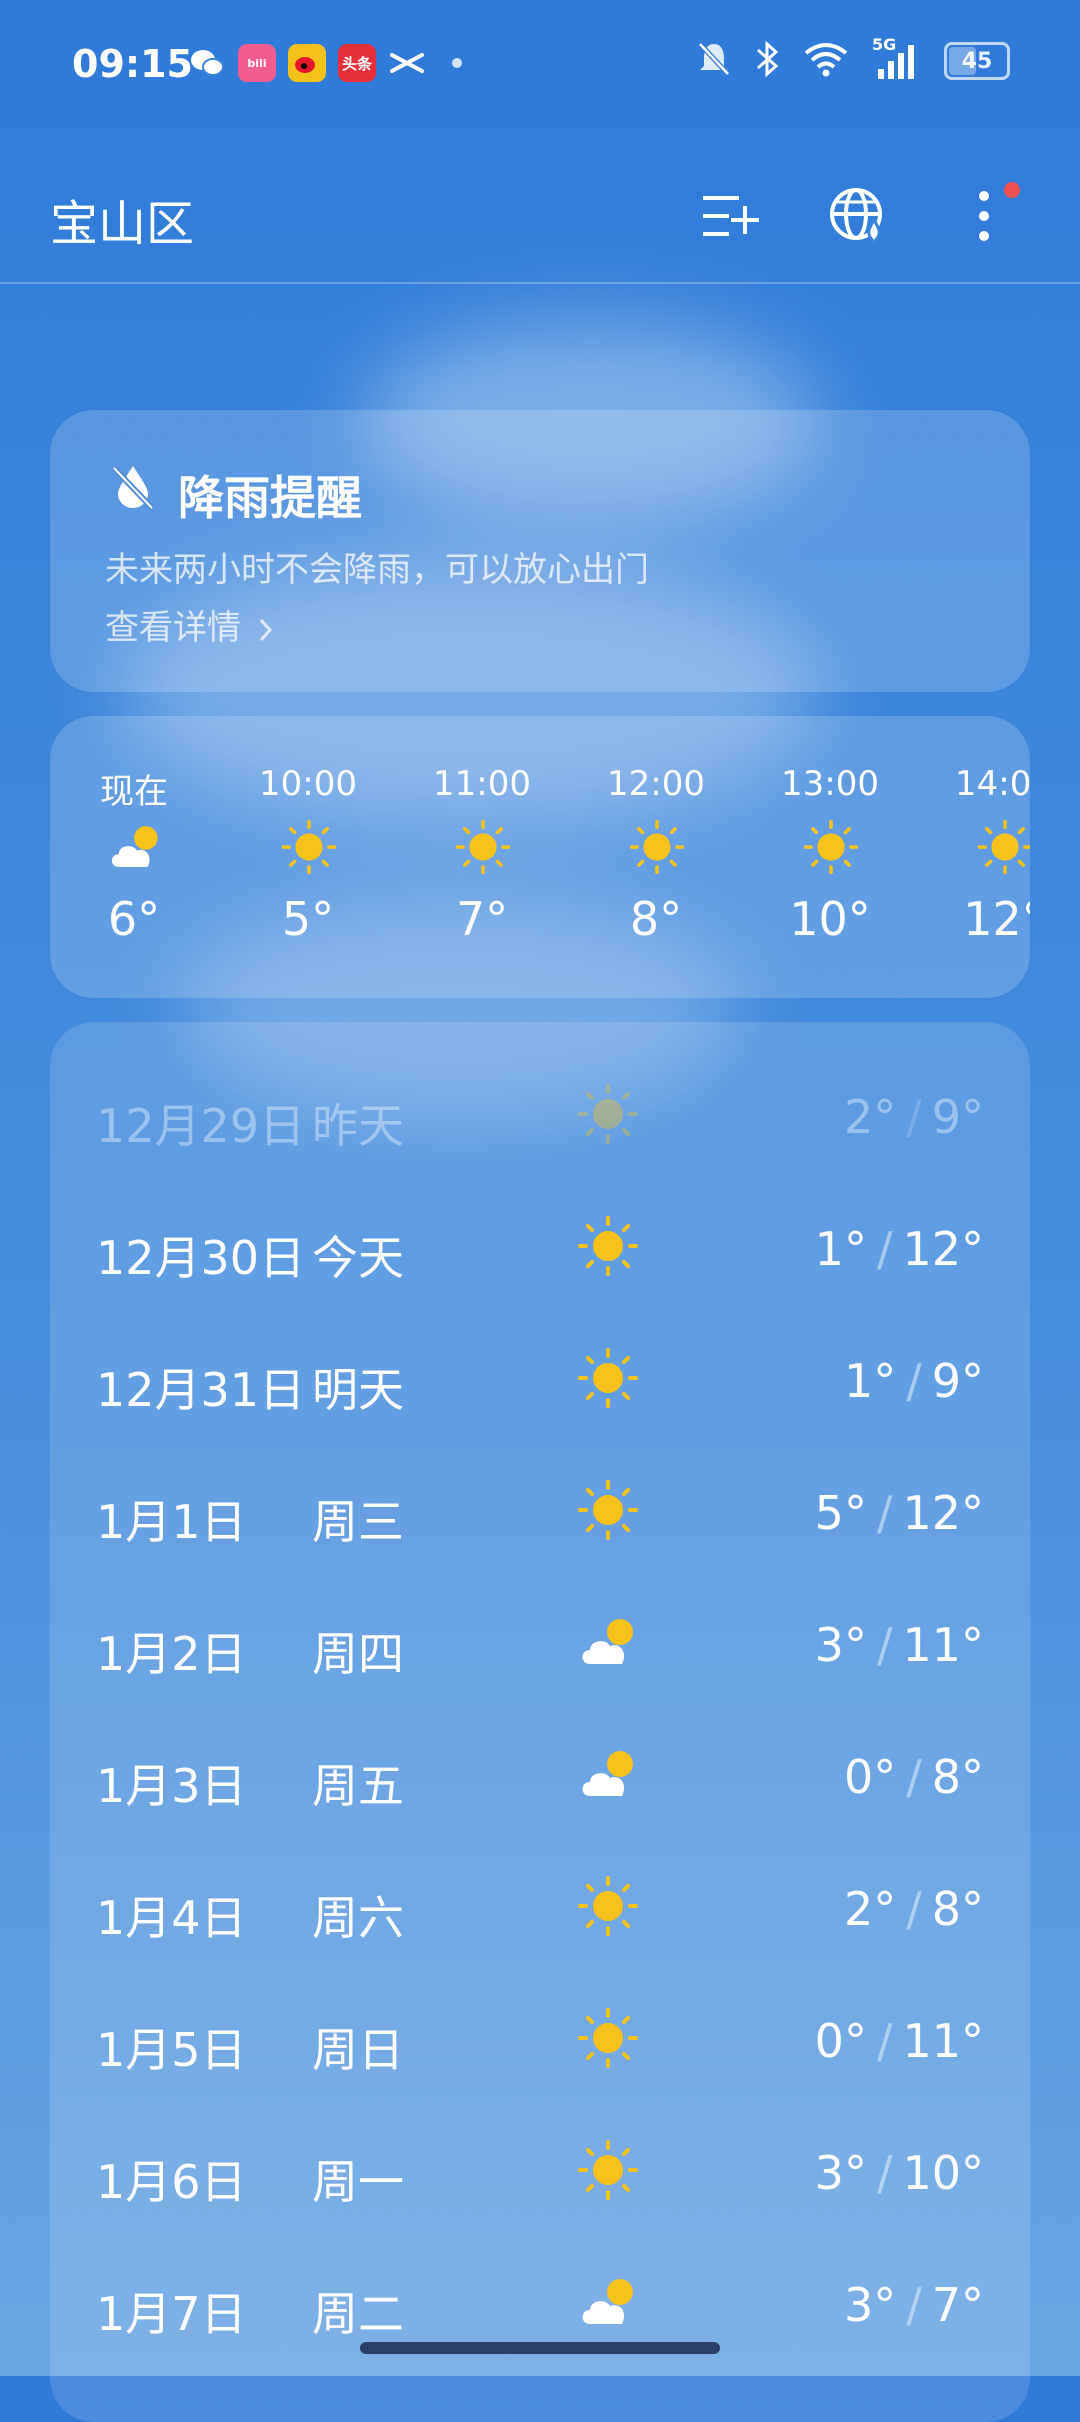  What do you see at coordinates (173, 628) in the screenshot?
I see `view-details-label: 查看详情` at bounding box center [173, 628].